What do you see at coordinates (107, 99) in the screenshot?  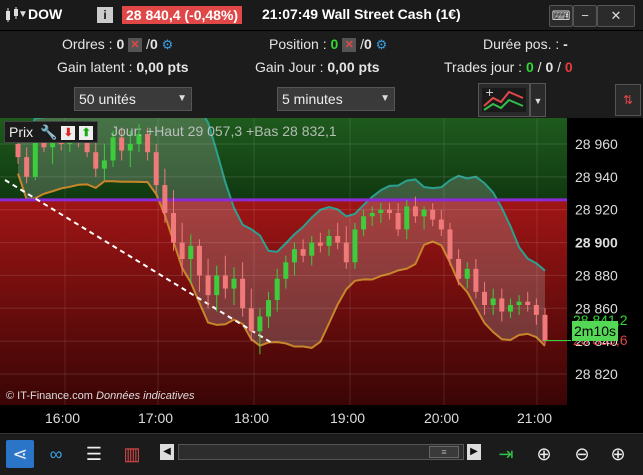 I see `units-select-value: 50 unités` at bounding box center [107, 99].